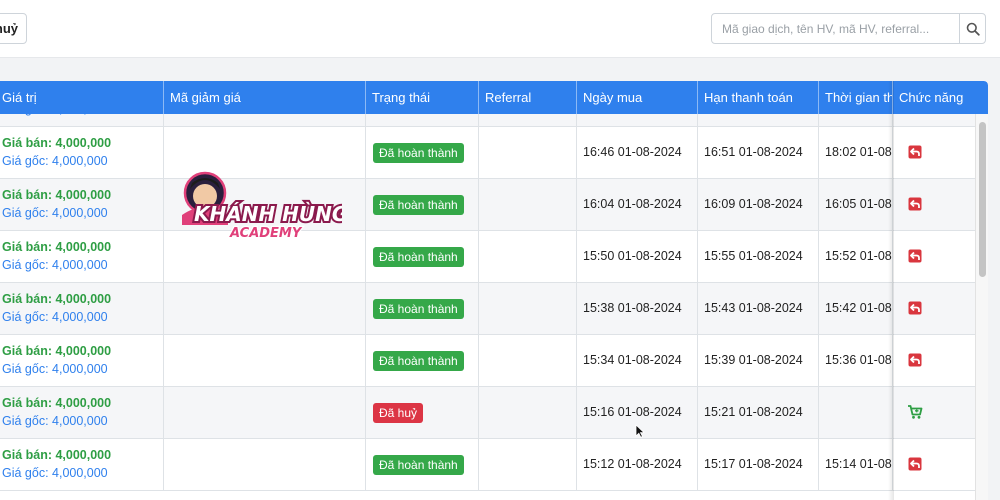 The image size is (1000, 500). I want to click on search-button, so click(972, 28).